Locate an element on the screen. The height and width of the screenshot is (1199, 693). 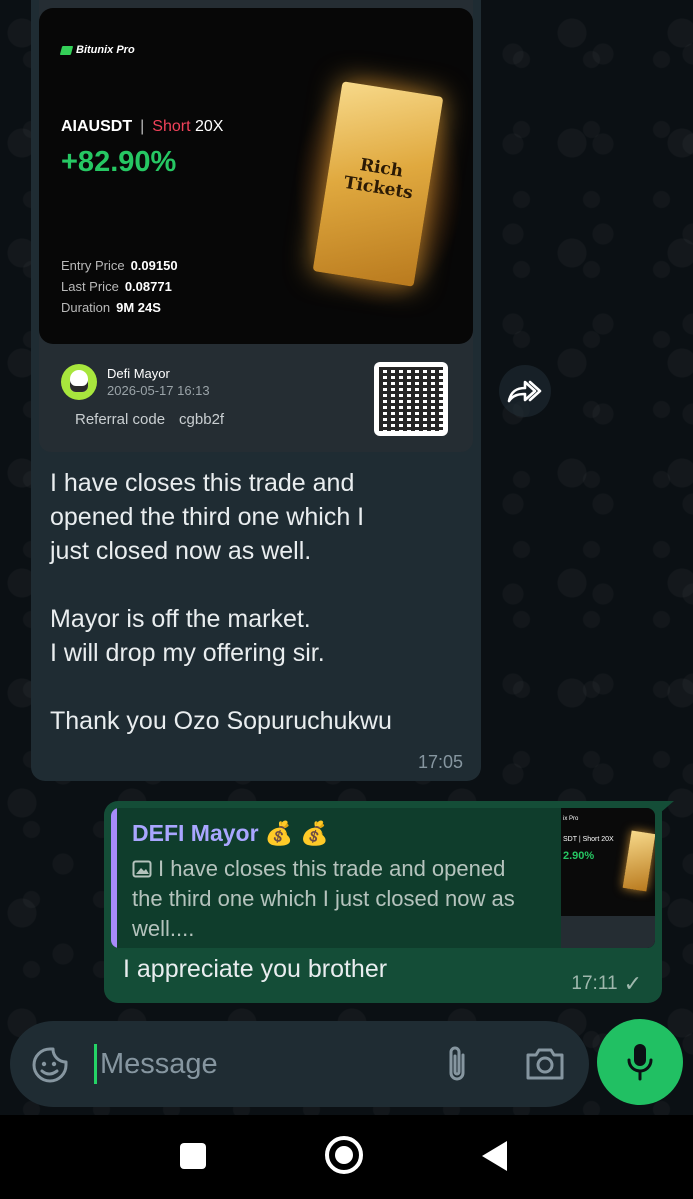
quote-accent-bar is located at coordinates (114, 878).